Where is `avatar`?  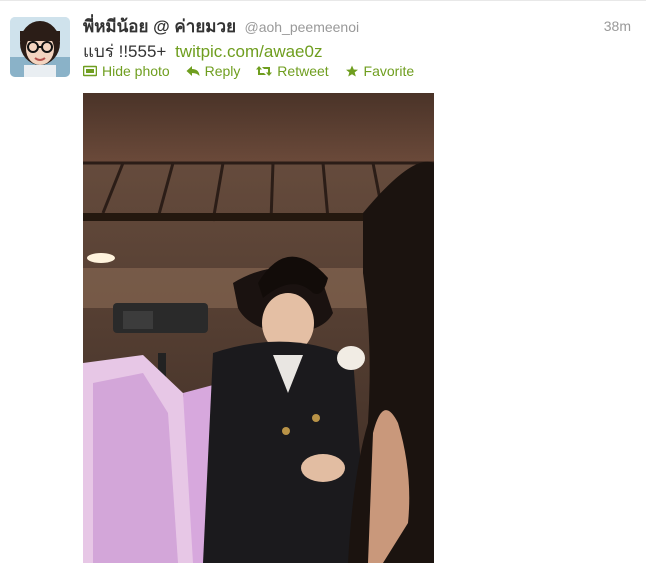
avatar is located at coordinates (40, 47).